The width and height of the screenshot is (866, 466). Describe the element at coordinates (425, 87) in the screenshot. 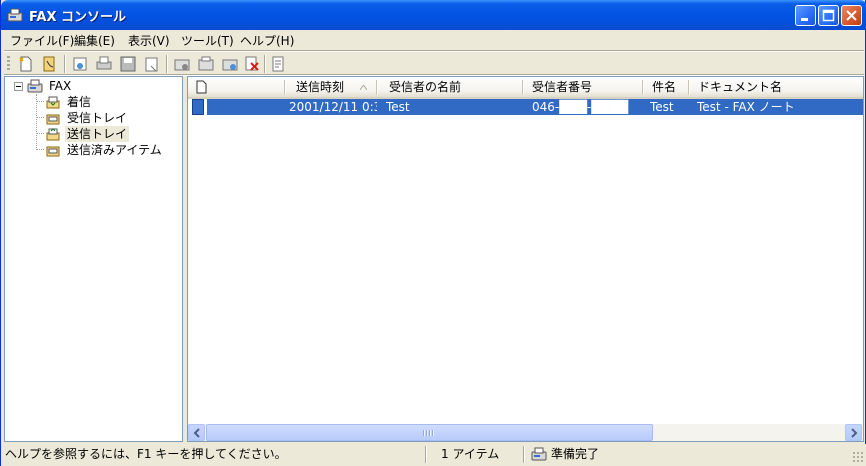

I see `column-label: 受信者の名前` at that location.